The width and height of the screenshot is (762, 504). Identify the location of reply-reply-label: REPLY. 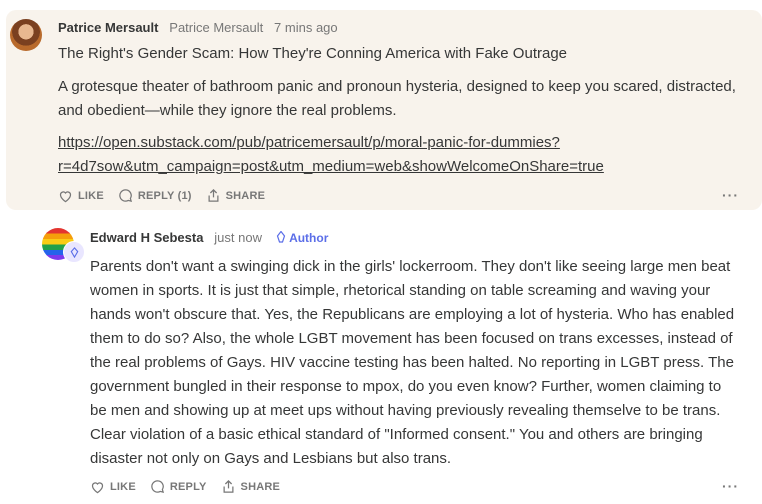
(188, 486).